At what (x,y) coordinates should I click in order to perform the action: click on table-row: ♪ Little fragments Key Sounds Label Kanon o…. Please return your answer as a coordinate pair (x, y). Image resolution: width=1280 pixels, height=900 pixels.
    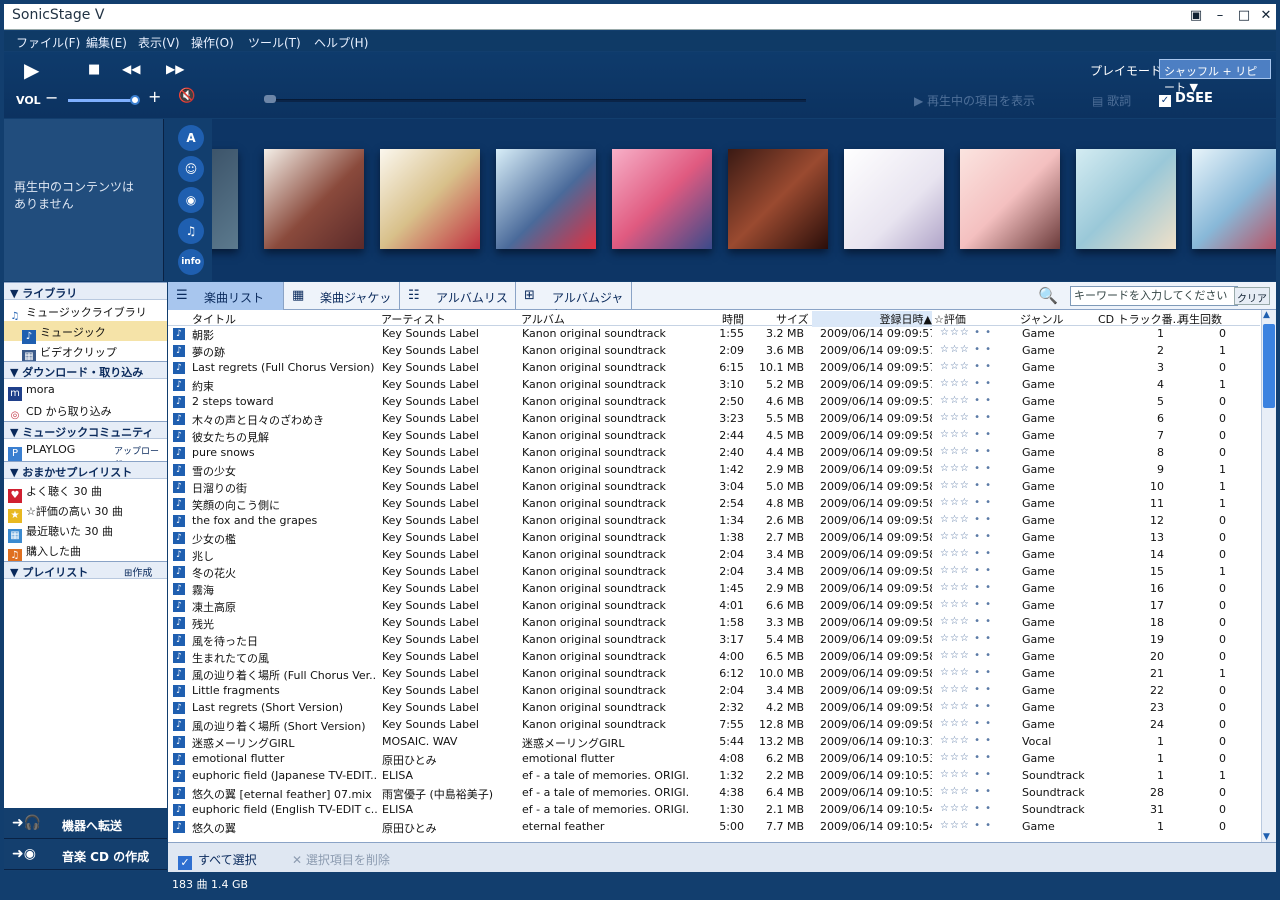
    Looking at the image, I should click on (714, 691).